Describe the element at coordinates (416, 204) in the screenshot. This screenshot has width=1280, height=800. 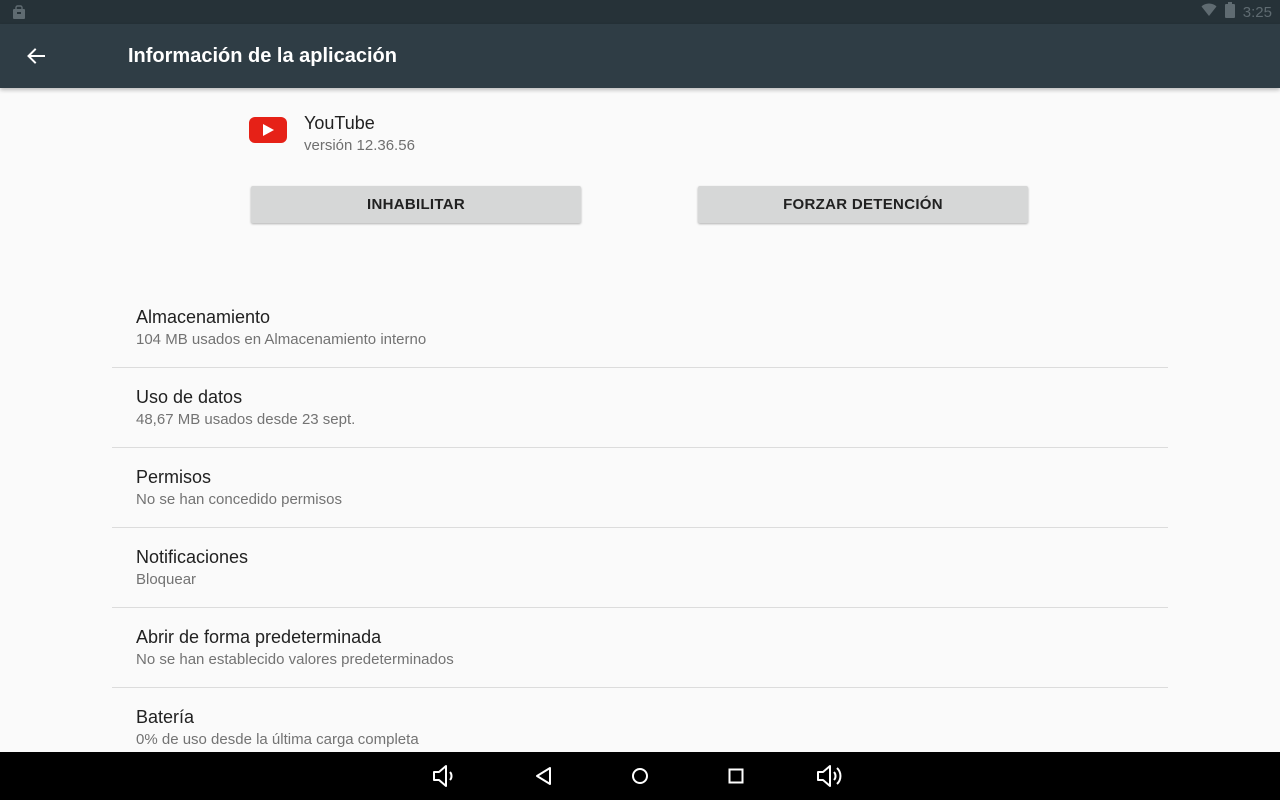
I see `disable-button: INHABILITAR` at that location.